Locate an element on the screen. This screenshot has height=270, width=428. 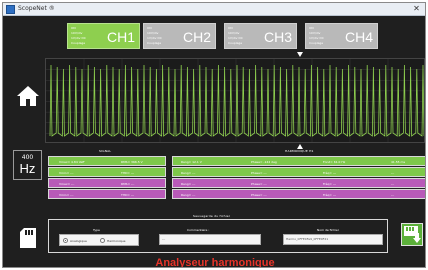
harmonic-cell: 41.55 ms is located at coordinates (398, 162).